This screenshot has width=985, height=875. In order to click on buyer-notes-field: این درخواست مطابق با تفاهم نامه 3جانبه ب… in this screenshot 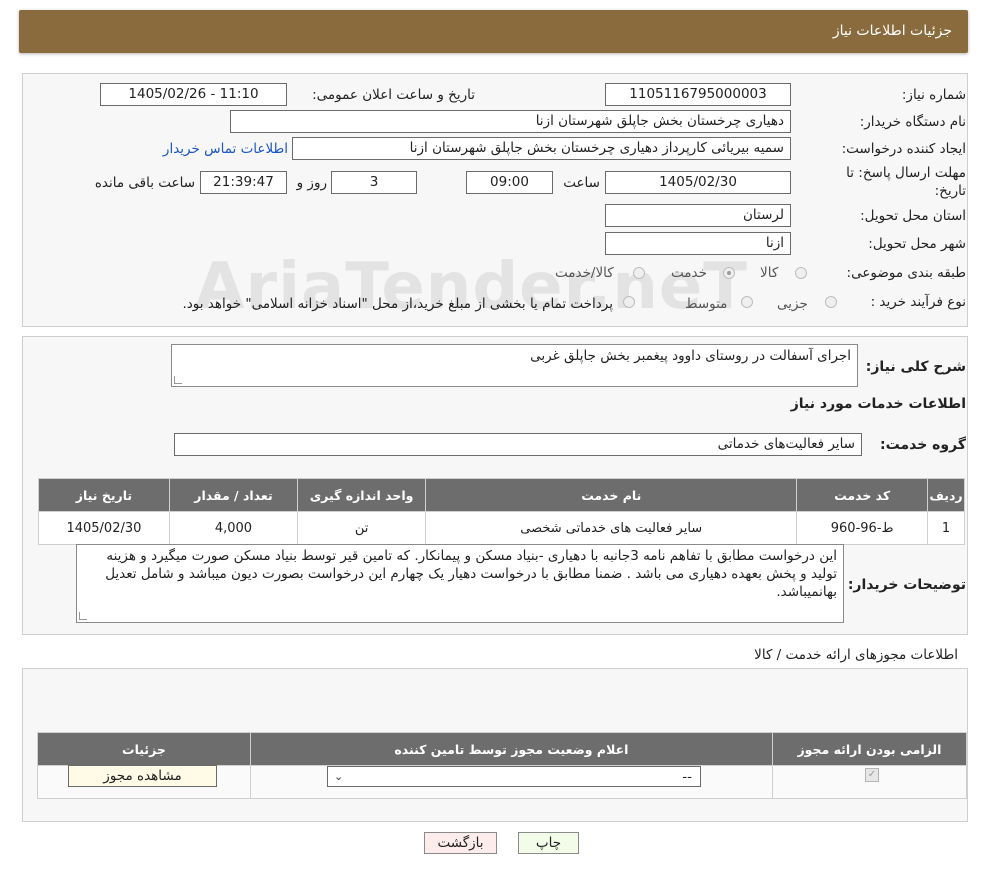, I will do `click(460, 583)`.